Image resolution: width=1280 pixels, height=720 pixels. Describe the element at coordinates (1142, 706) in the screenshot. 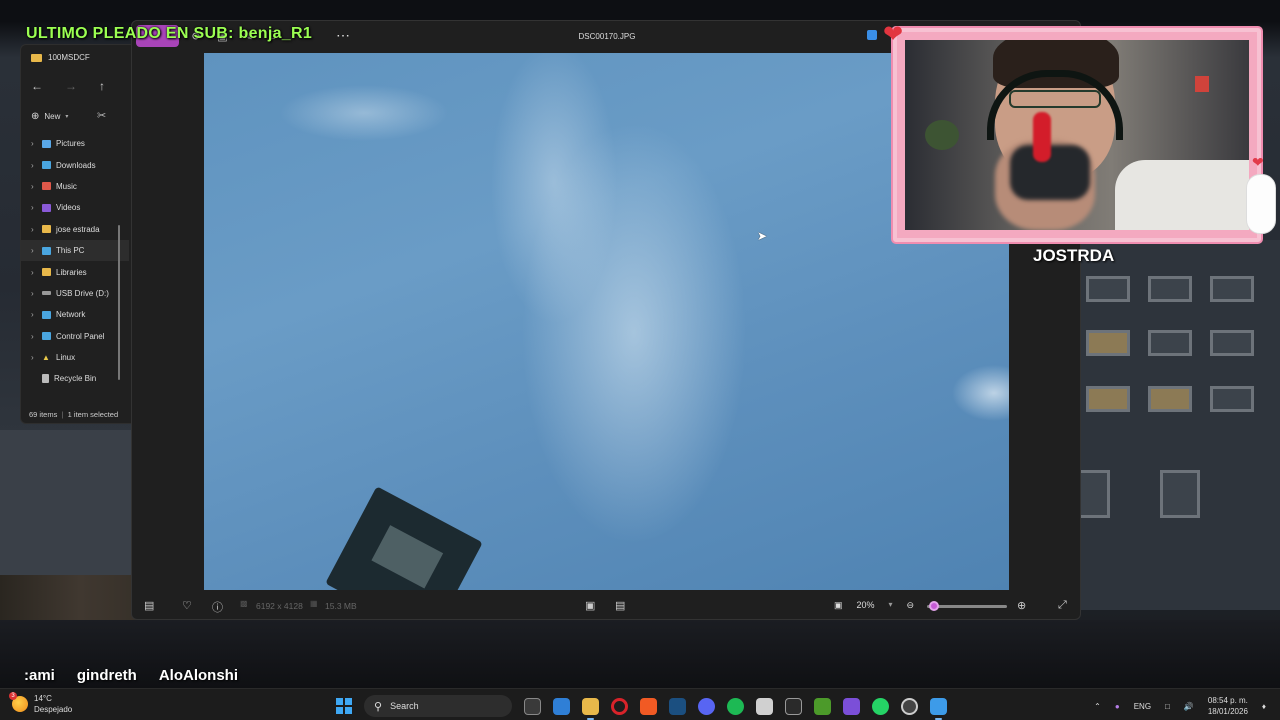

I see `language-indicator: ENG` at that location.